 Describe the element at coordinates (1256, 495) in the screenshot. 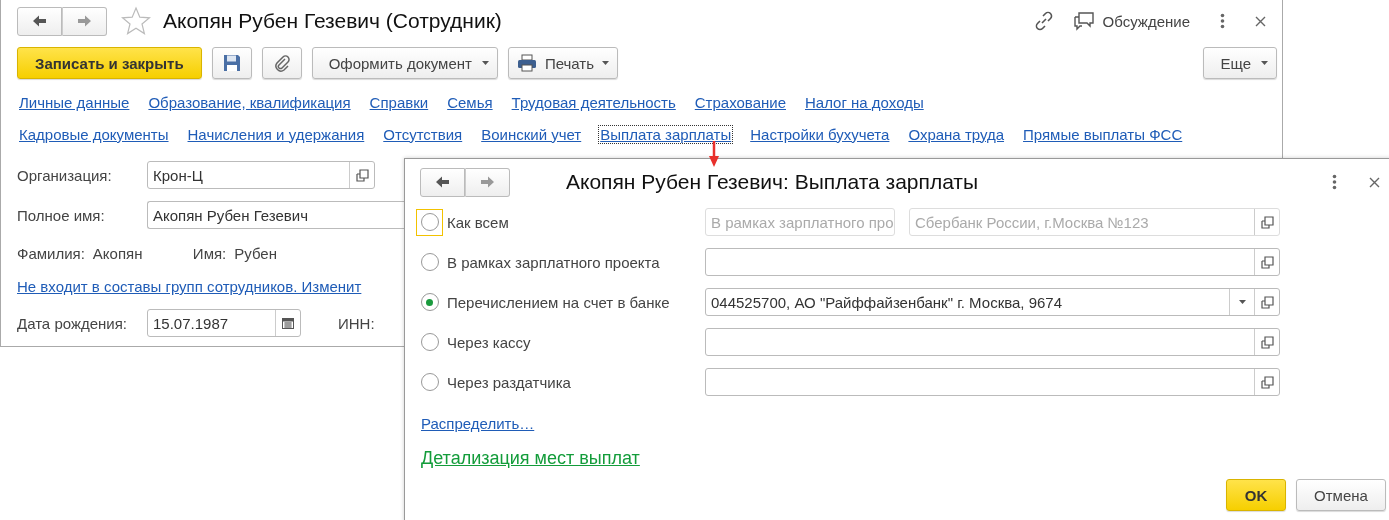

I see `ok-button: OK` at that location.